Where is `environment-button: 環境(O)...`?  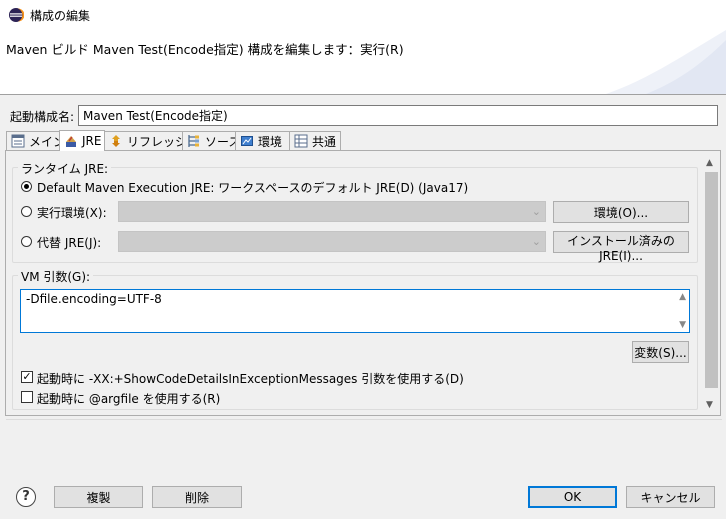 environment-button: 環境(O)... is located at coordinates (621, 212).